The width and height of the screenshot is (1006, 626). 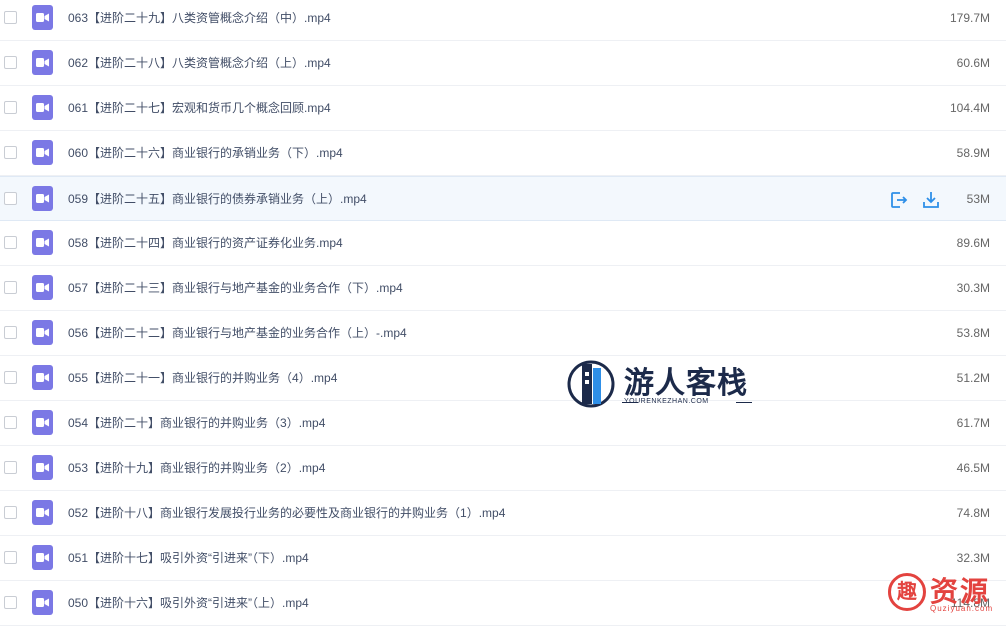 What do you see at coordinates (978, 199) in the screenshot?
I see `file-size: 53M` at bounding box center [978, 199].